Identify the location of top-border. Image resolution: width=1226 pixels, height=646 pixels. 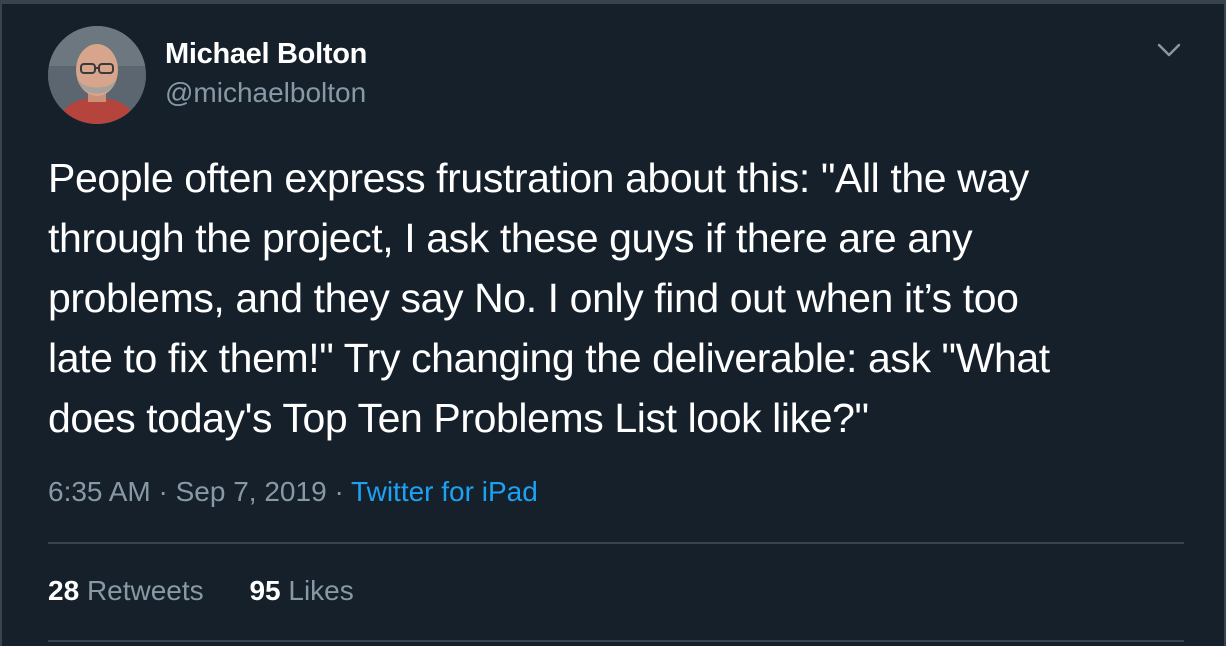
(613, 2).